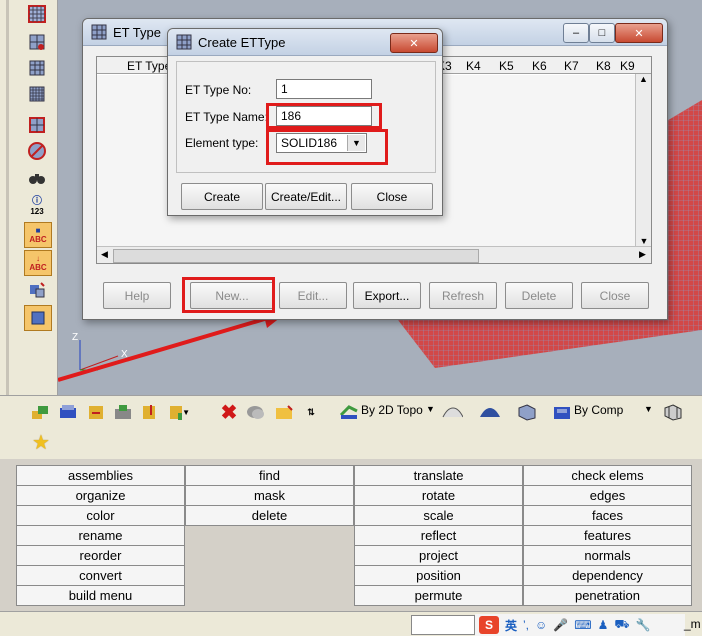 The image size is (702, 636). I want to click on label-abc-icon: ■ ABC, so click(38, 235).